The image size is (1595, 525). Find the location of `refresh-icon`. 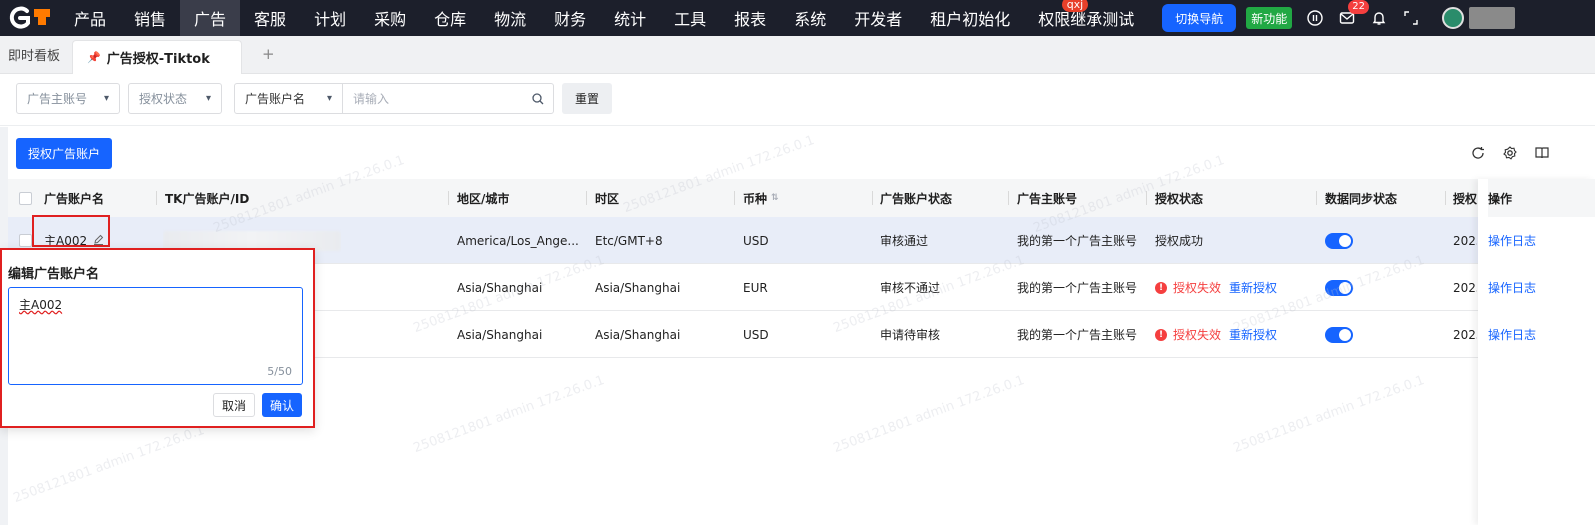

refresh-icon is located at coordinates (1478, 153).